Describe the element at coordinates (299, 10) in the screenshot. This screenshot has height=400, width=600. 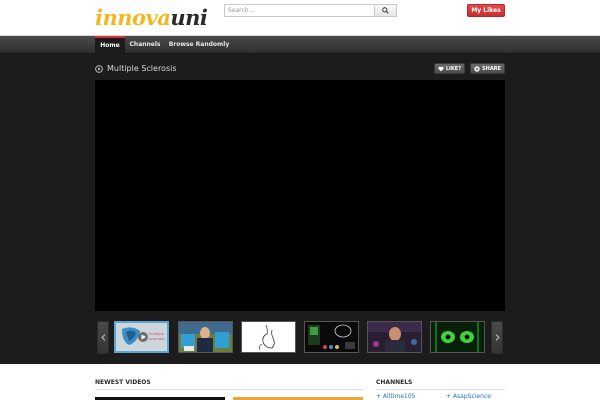
I see `search-input` at that location.